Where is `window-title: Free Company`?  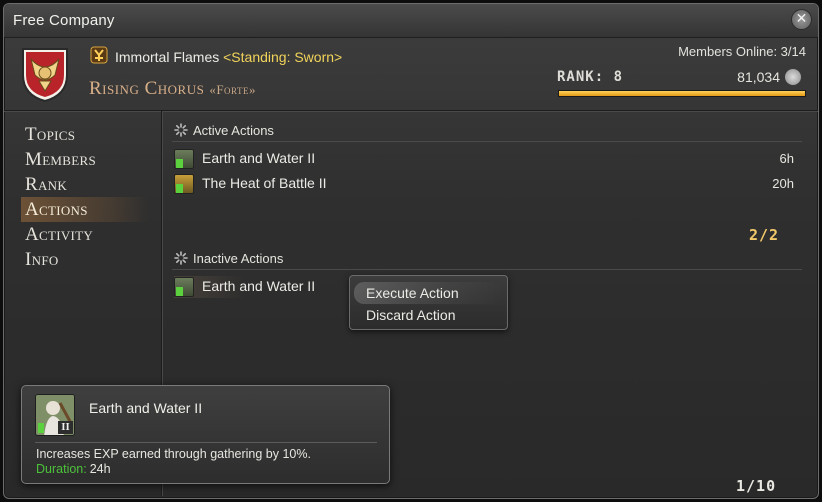 window-title: Free Company is located at coordinates (64, 20).